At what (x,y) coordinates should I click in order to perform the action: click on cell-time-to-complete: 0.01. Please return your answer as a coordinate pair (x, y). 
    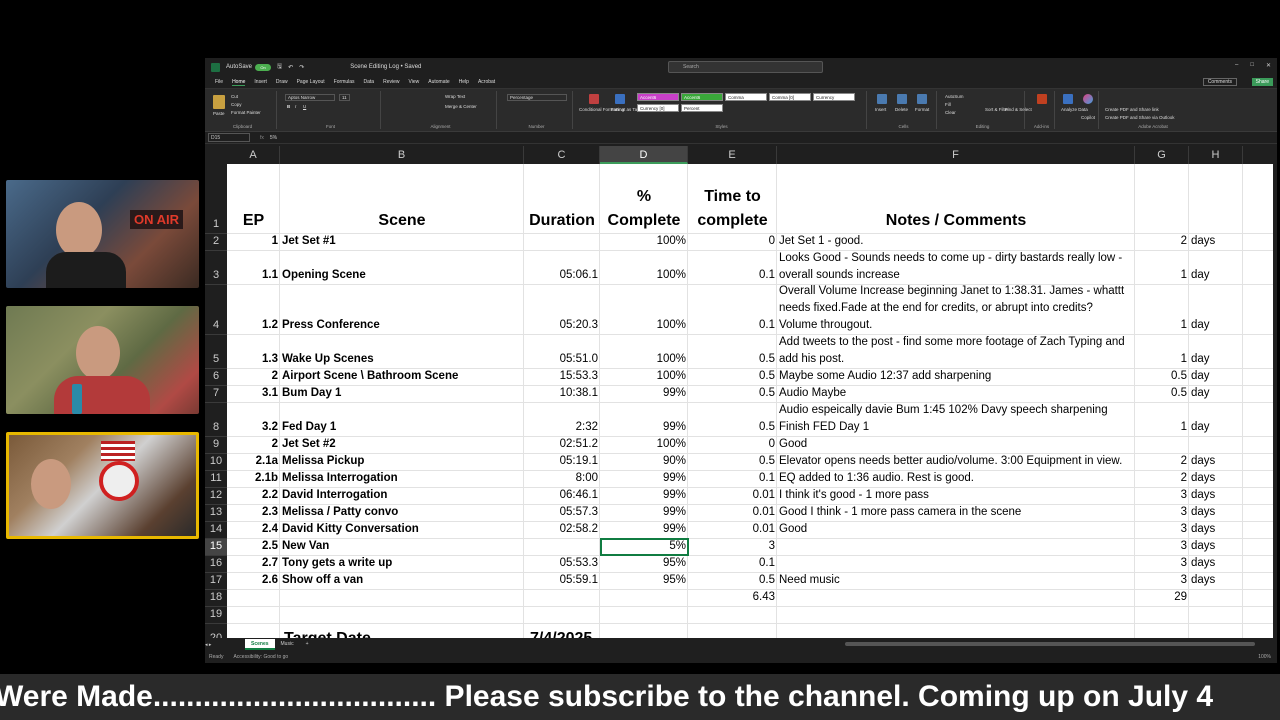
    Looking at the image, I should click on (732, 530).